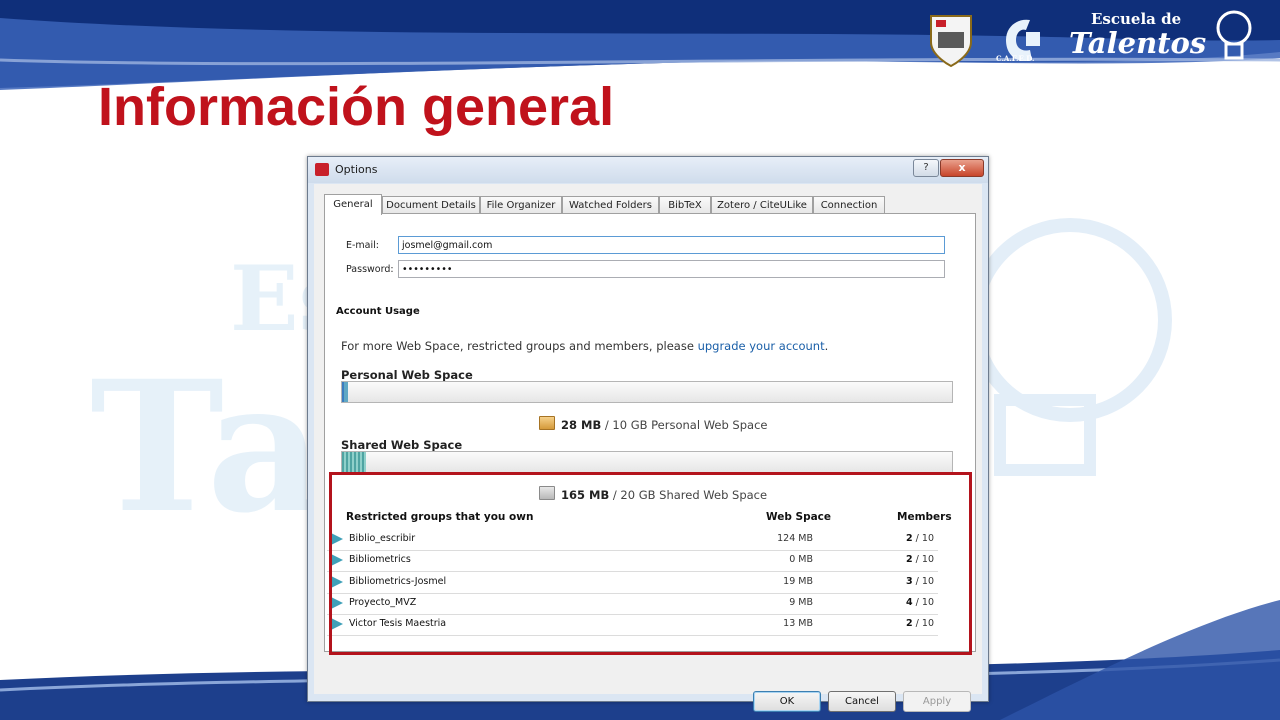  What do you see at coordinates (407, 375) in the screenshot?
I see `personal-space-title: Personal Web Space` at bounding box center [407, 375].